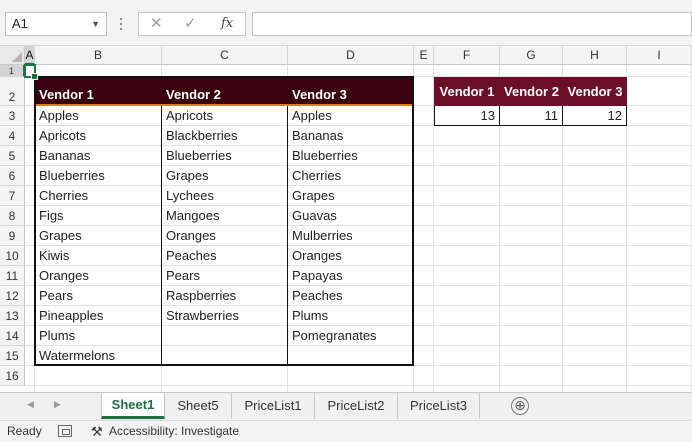  Describe the element at coordinates (12, 116) in the screenshot. I see `row-header-3: 3` at that location.